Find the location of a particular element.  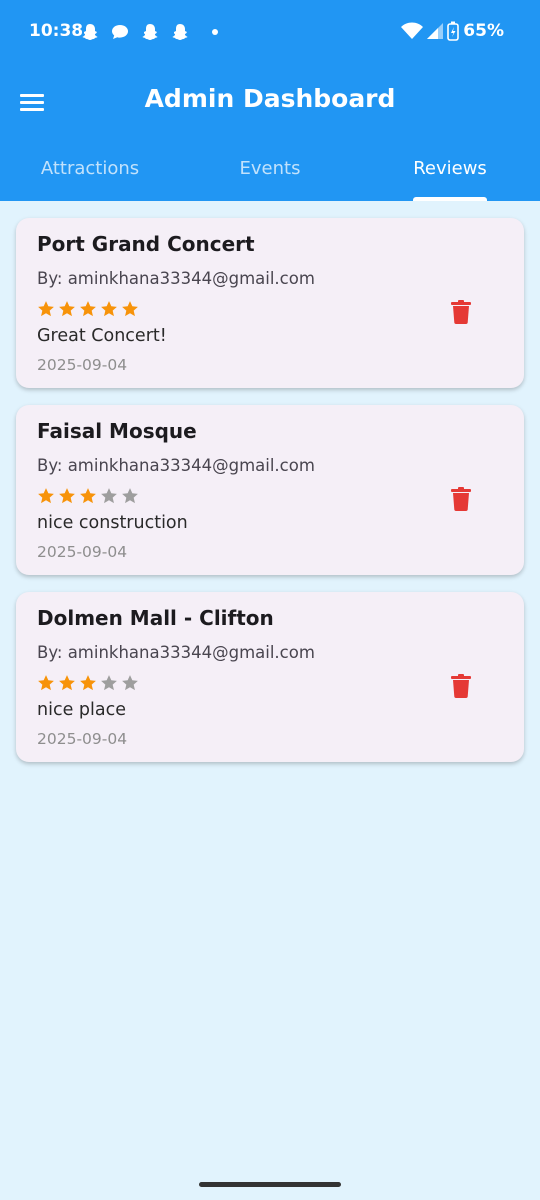

status-time: 10:38 is located at coordinates (56, 31).